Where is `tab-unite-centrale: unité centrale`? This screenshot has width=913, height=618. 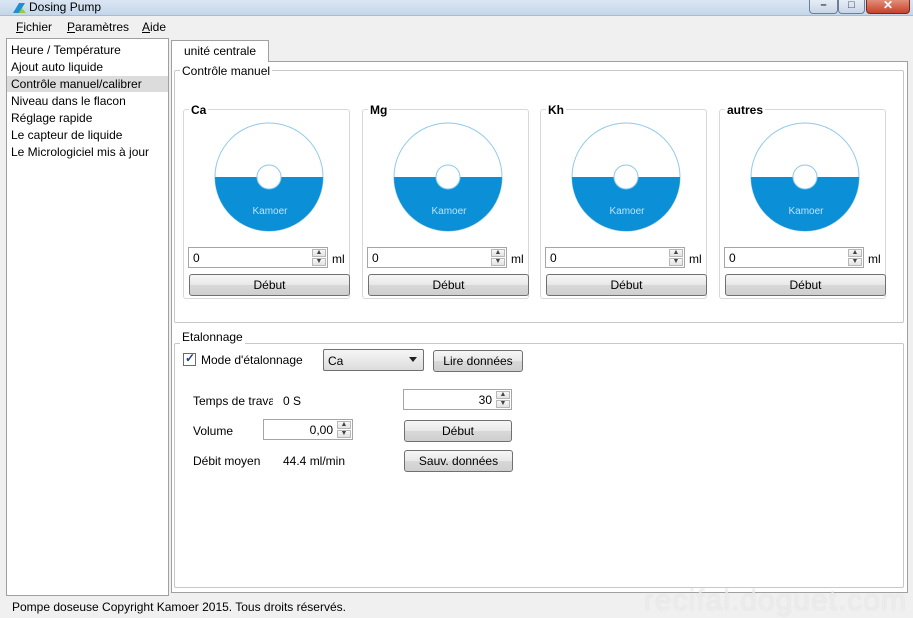 tab-unite-centrale: unité centrale is located at coordinates (220, 51).